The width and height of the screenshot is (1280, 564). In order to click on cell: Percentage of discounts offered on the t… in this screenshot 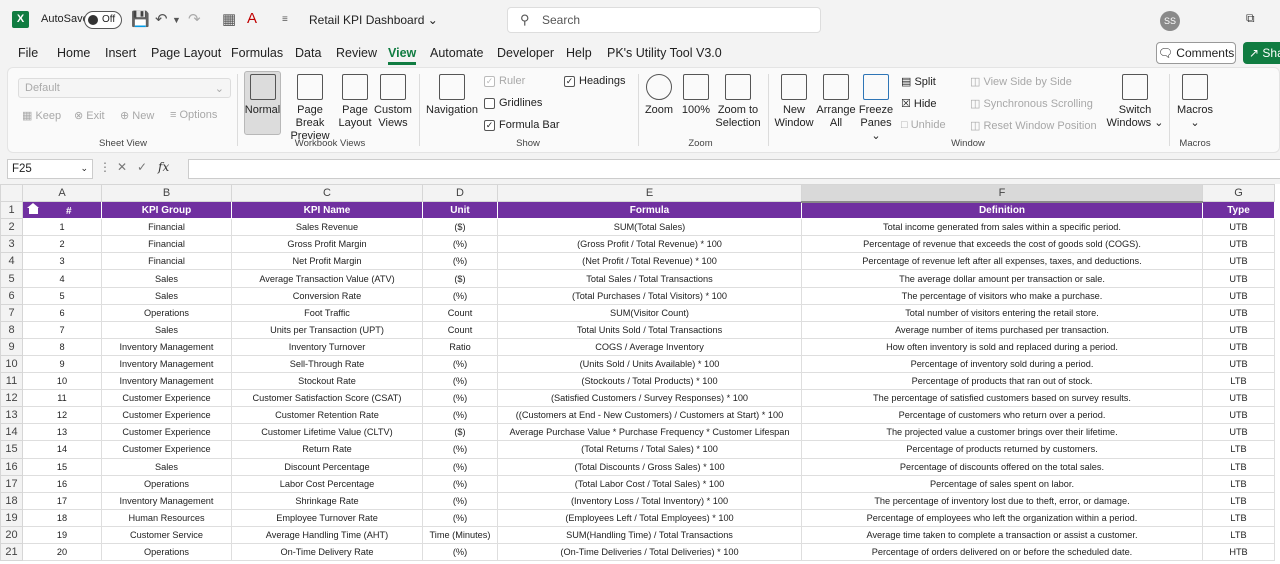, I will do `click(1002, 466)`.